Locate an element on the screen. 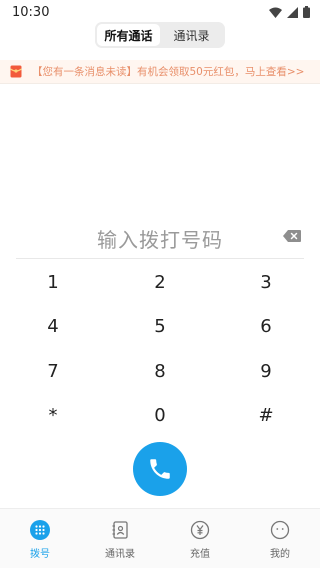 The height and width of the screenshot is (568, 320). number-input: 输入拨打号码 is located at coordinates (160, 238).